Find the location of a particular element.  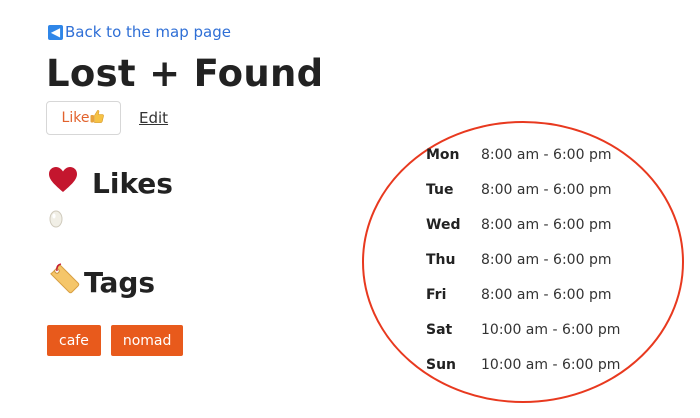

hours-day: Fri is located at coordinates (436, 295).